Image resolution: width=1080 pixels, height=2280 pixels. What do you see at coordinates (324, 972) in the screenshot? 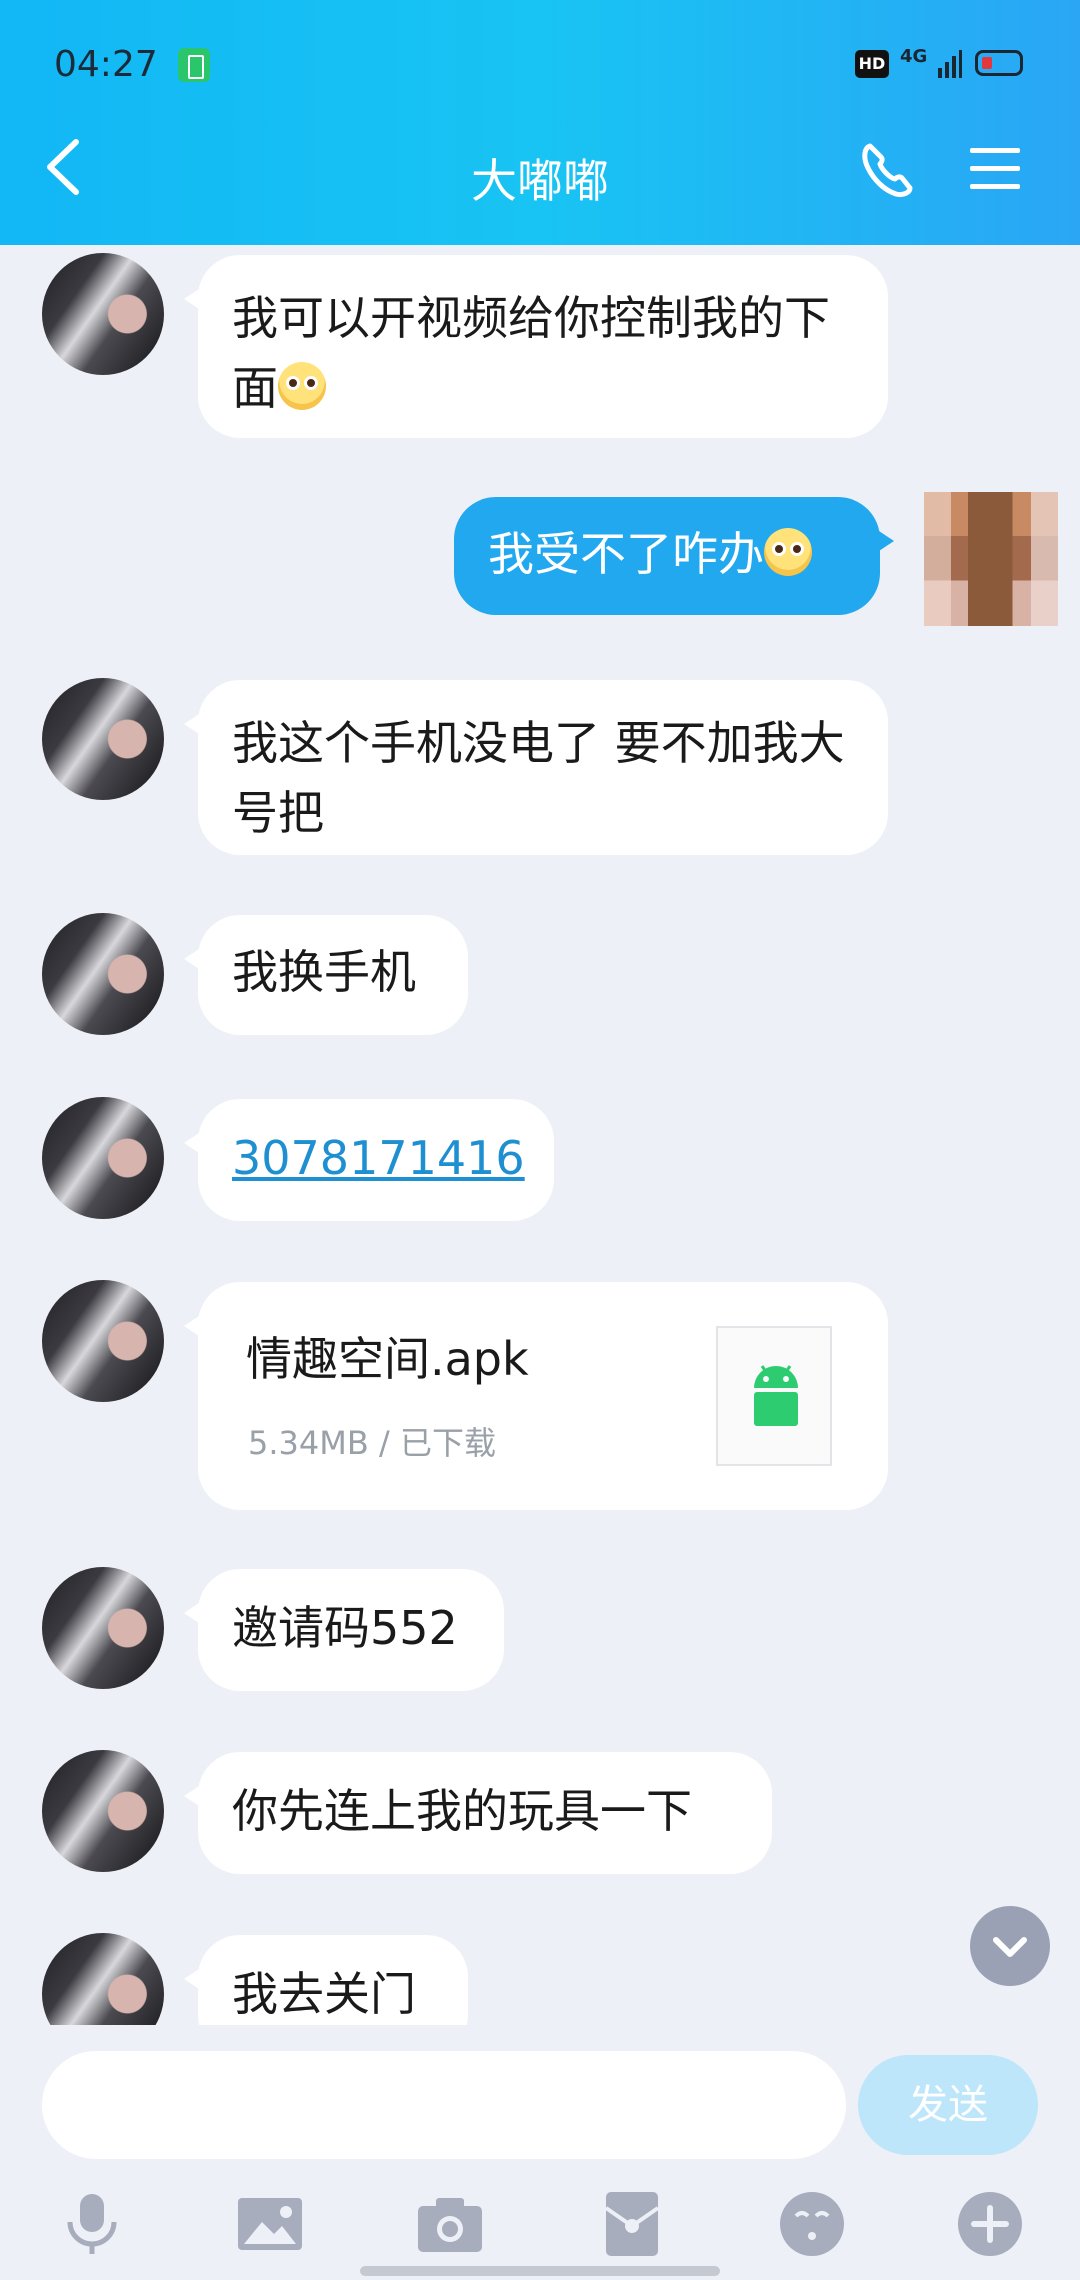
I see `message-text: 我换手机` at bounding box center [324, 972].